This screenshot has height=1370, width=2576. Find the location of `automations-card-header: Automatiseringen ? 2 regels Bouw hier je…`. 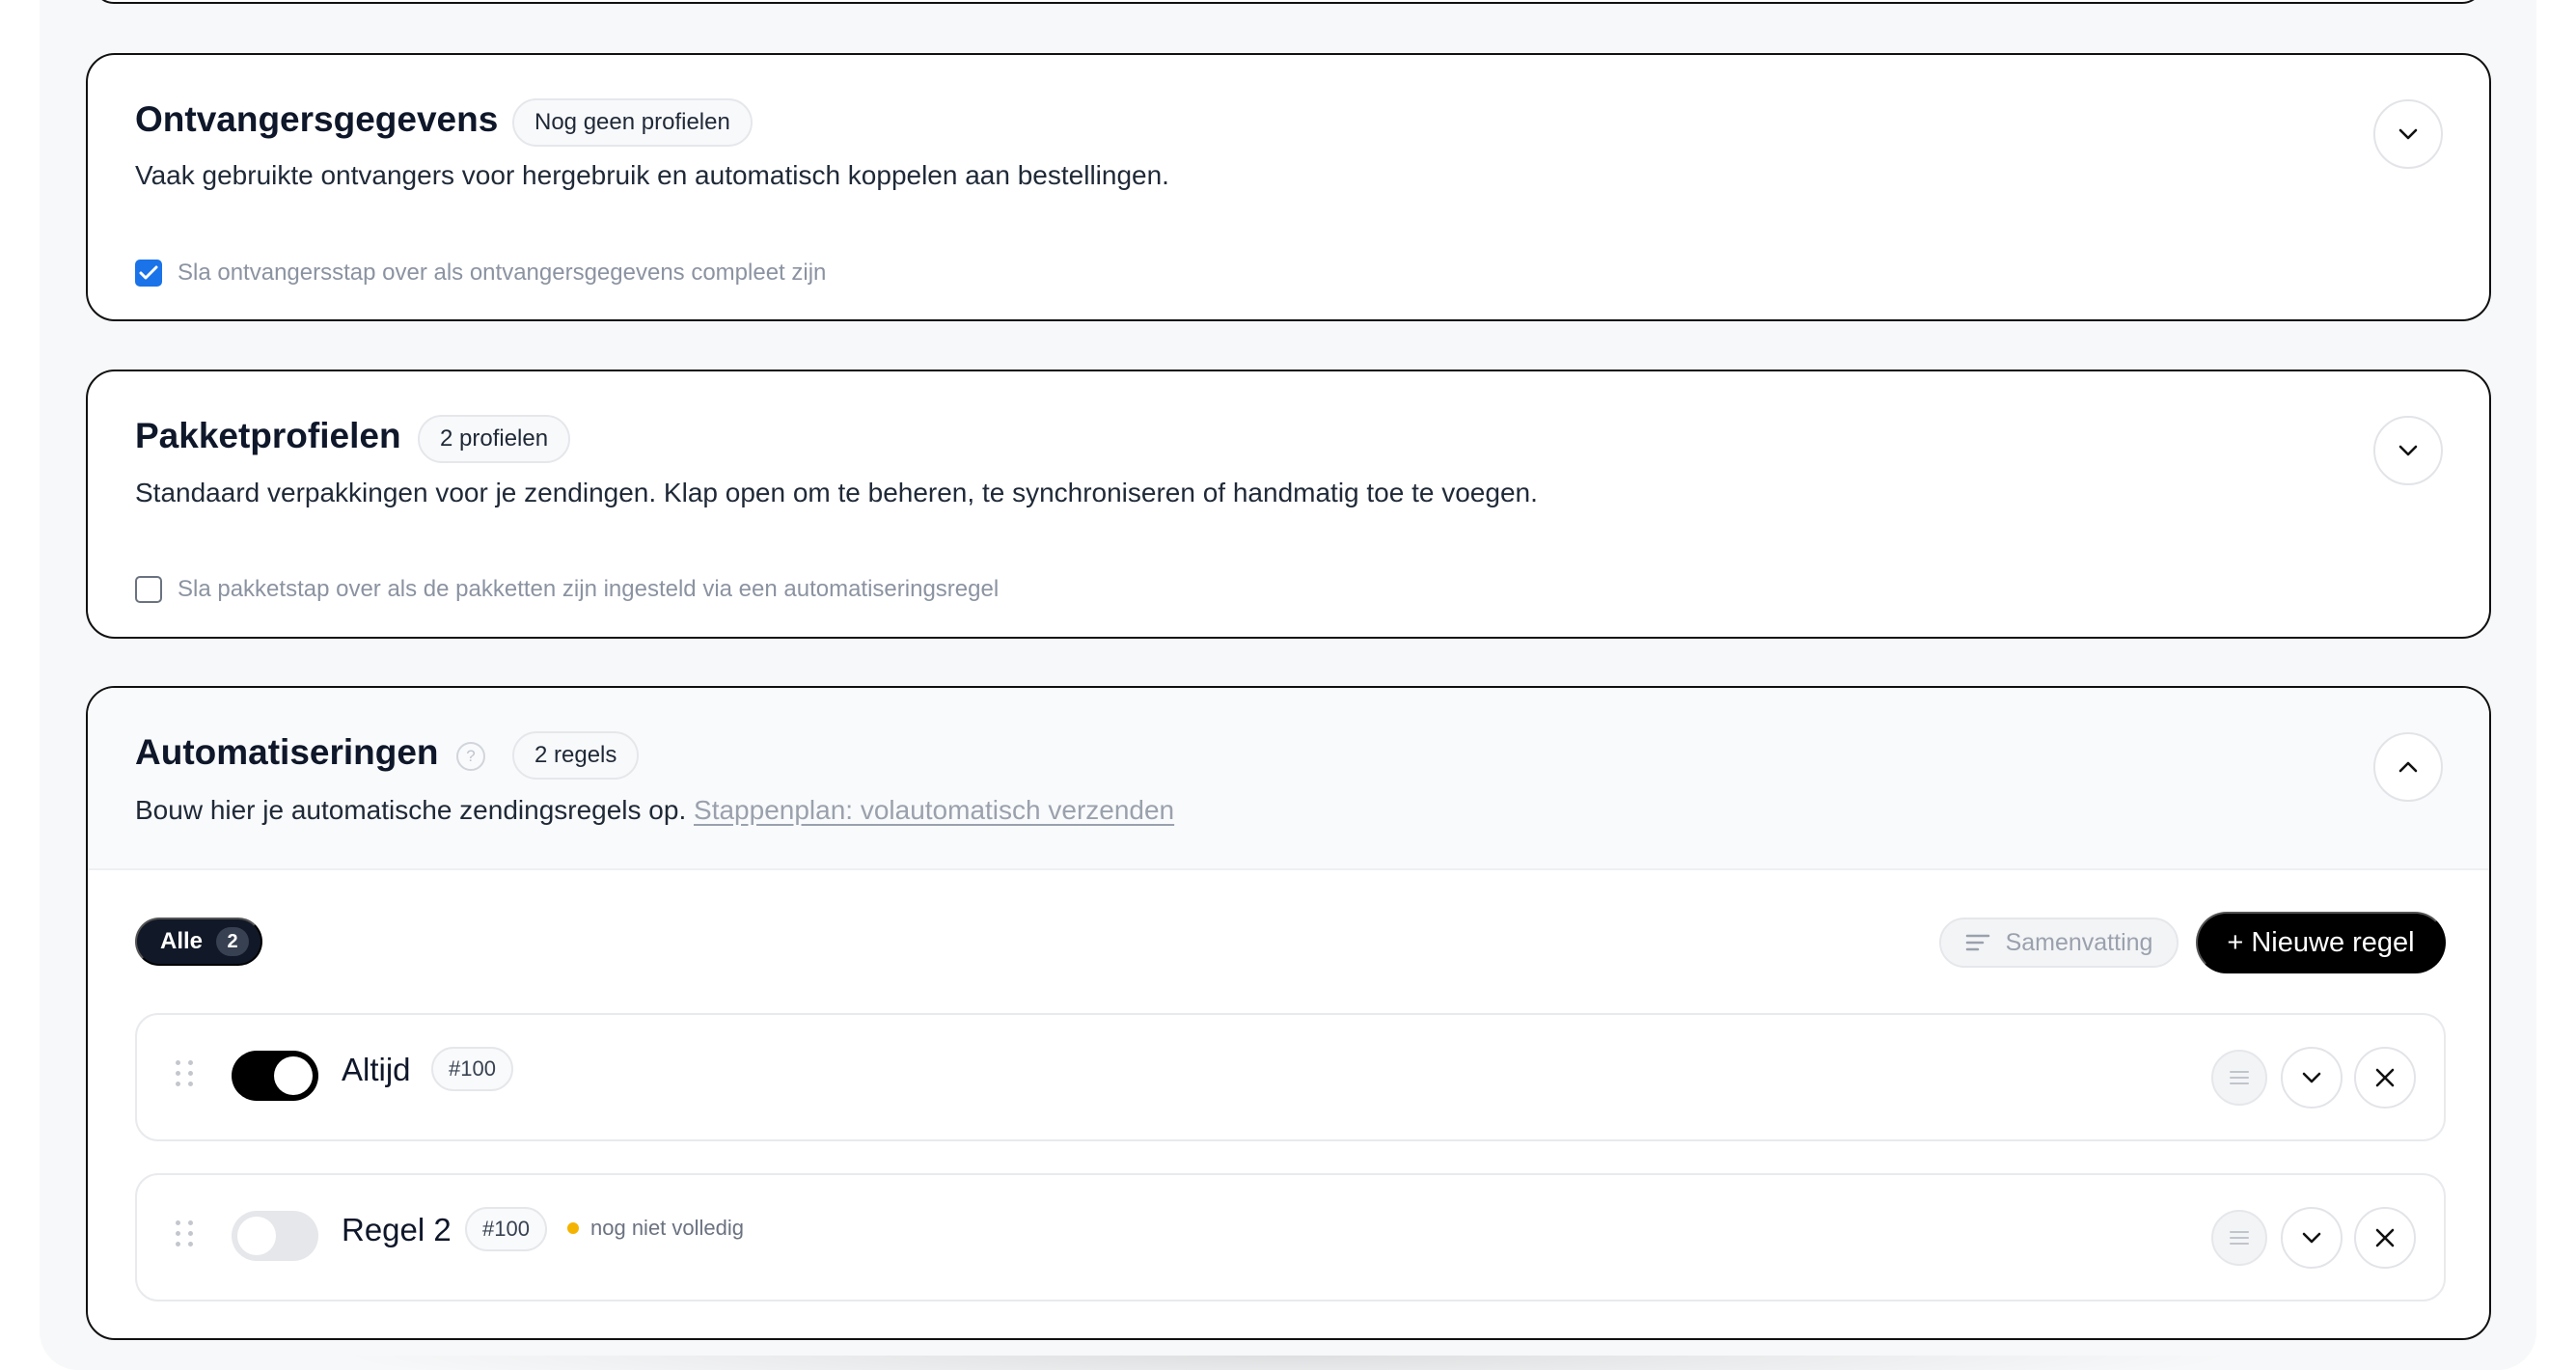

automations-card-header: Automatiseringen ? 2 regels Bouw hier je… is located at coordinates (1289, 779).